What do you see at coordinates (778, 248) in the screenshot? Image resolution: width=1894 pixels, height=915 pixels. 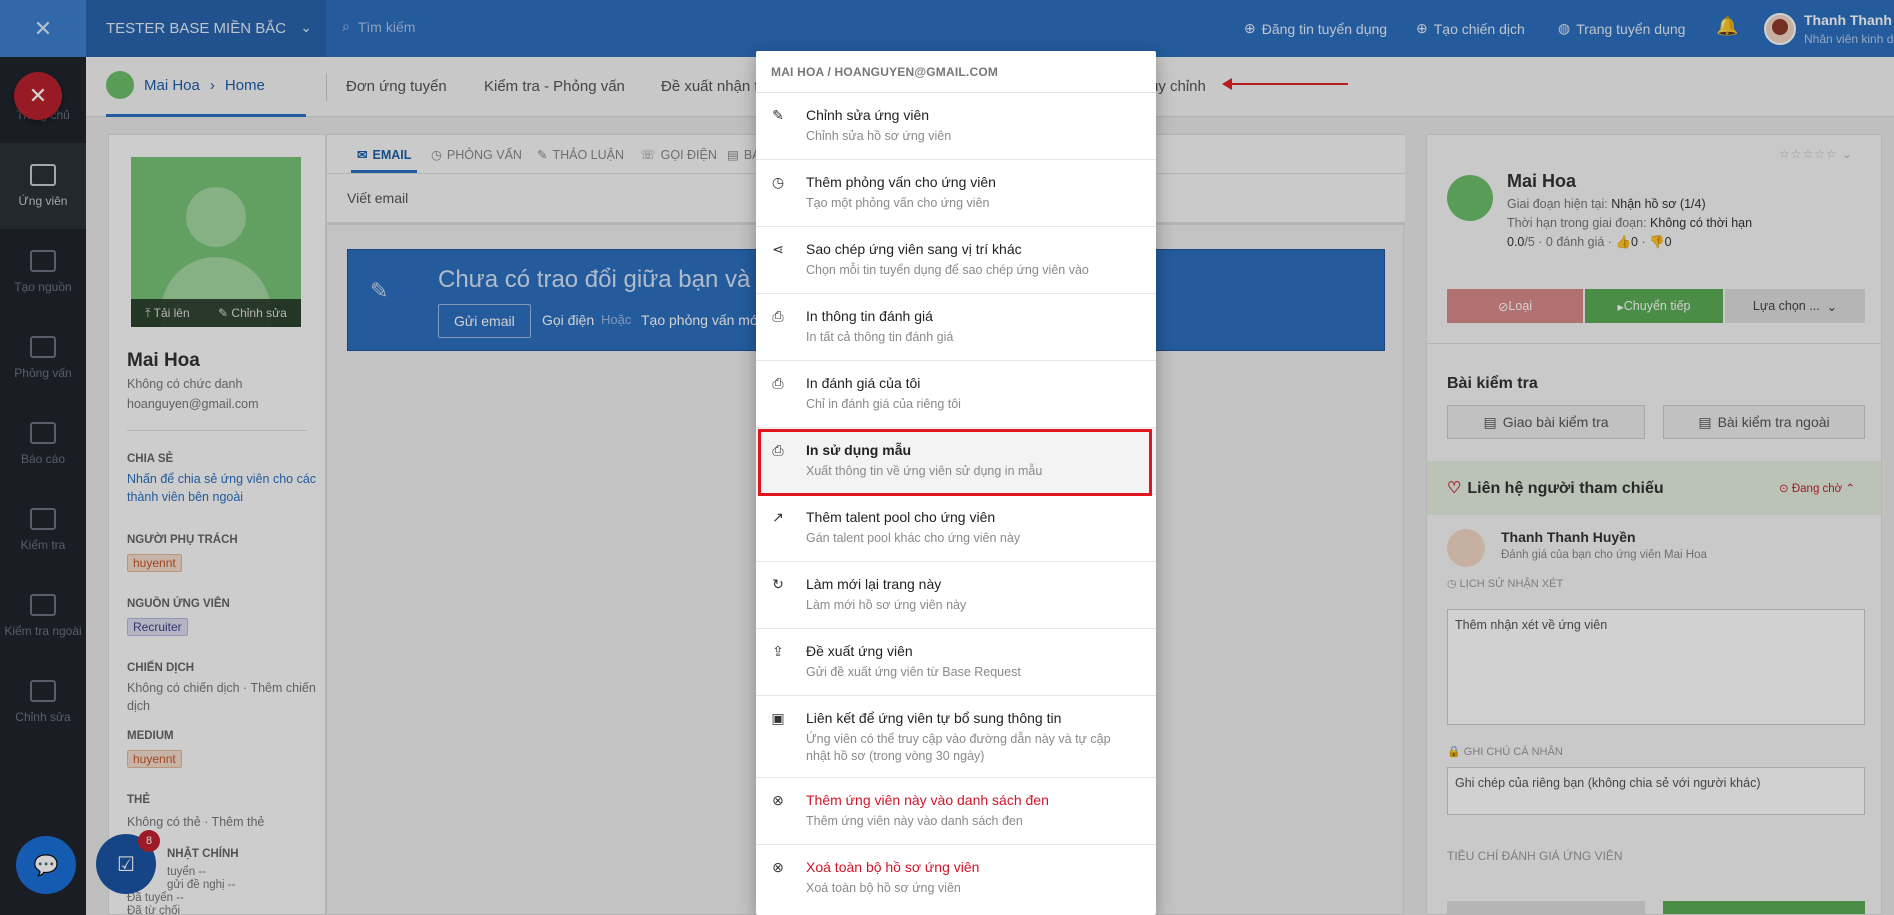 I see `share-icon: ⋖` at bounding box center [778, 248].